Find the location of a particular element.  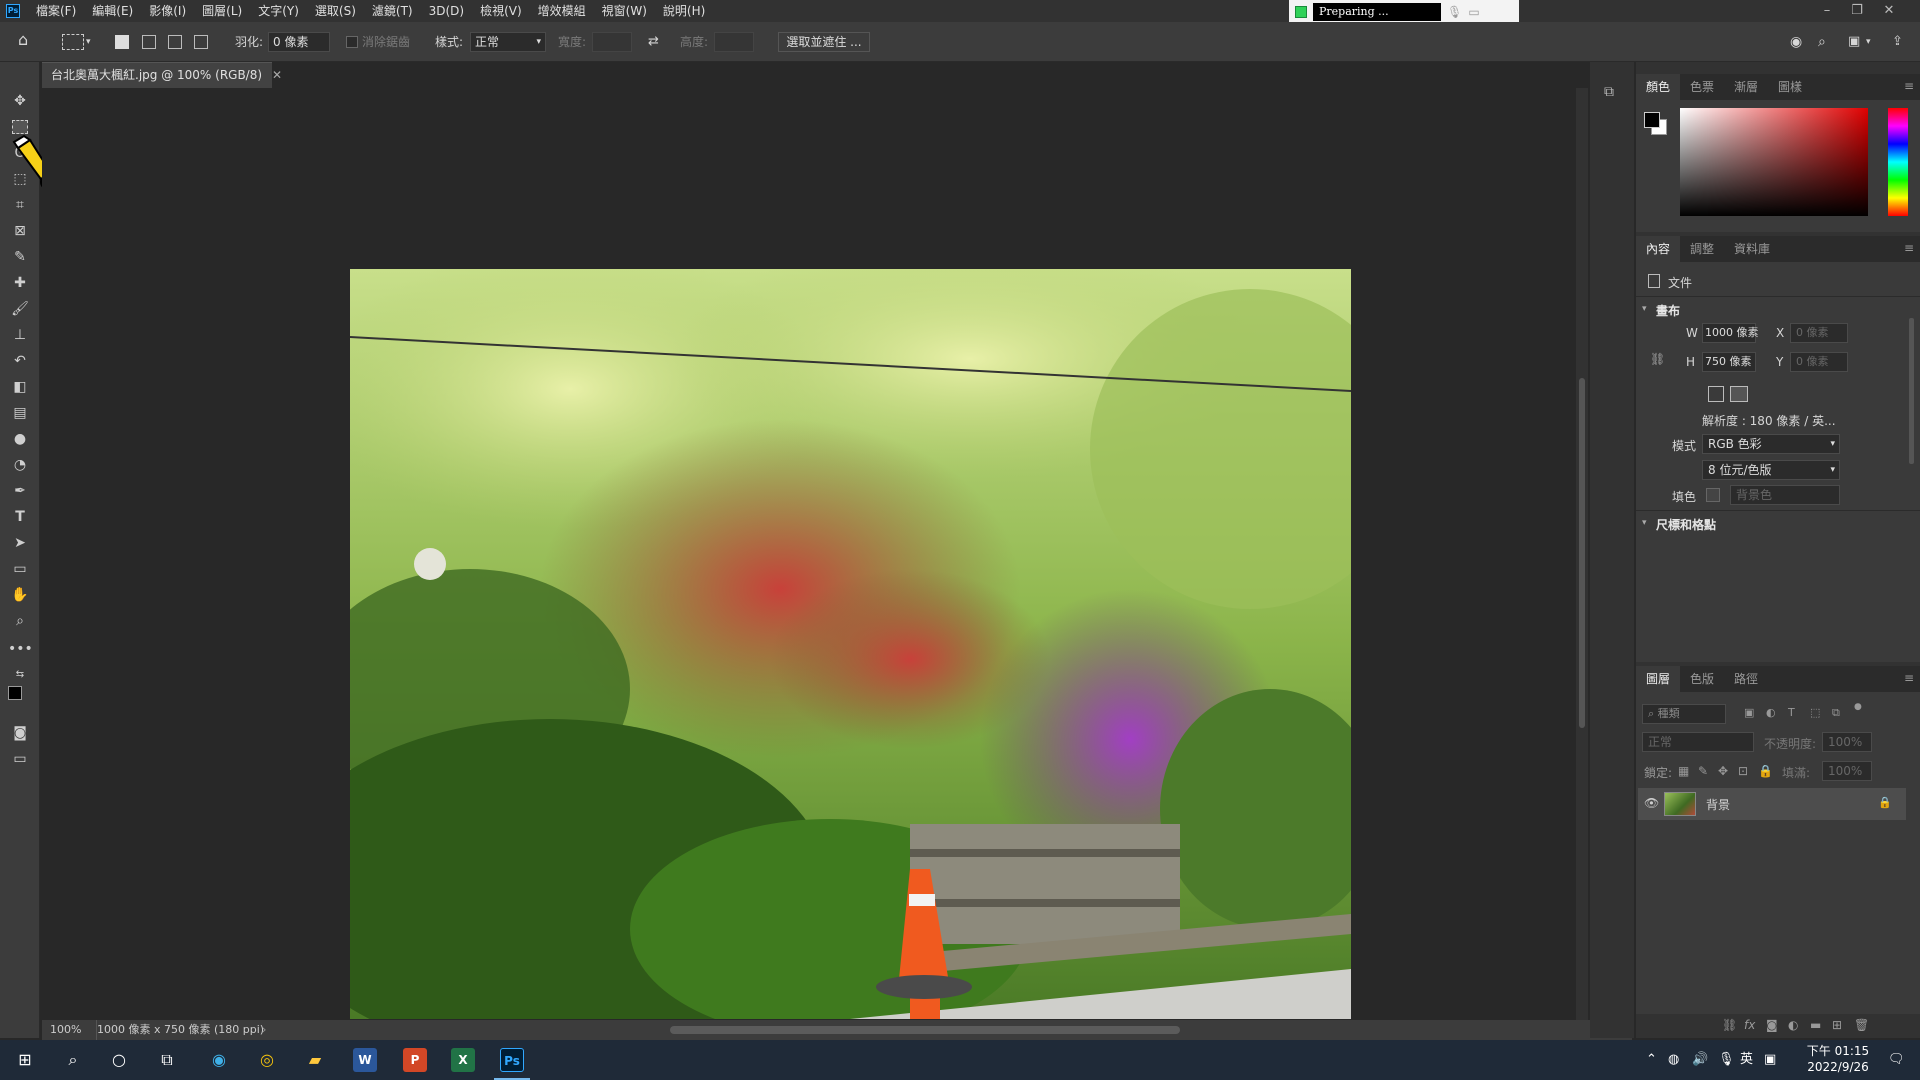

tab-swatches: 色票 is located at coordinates (1702, 87).